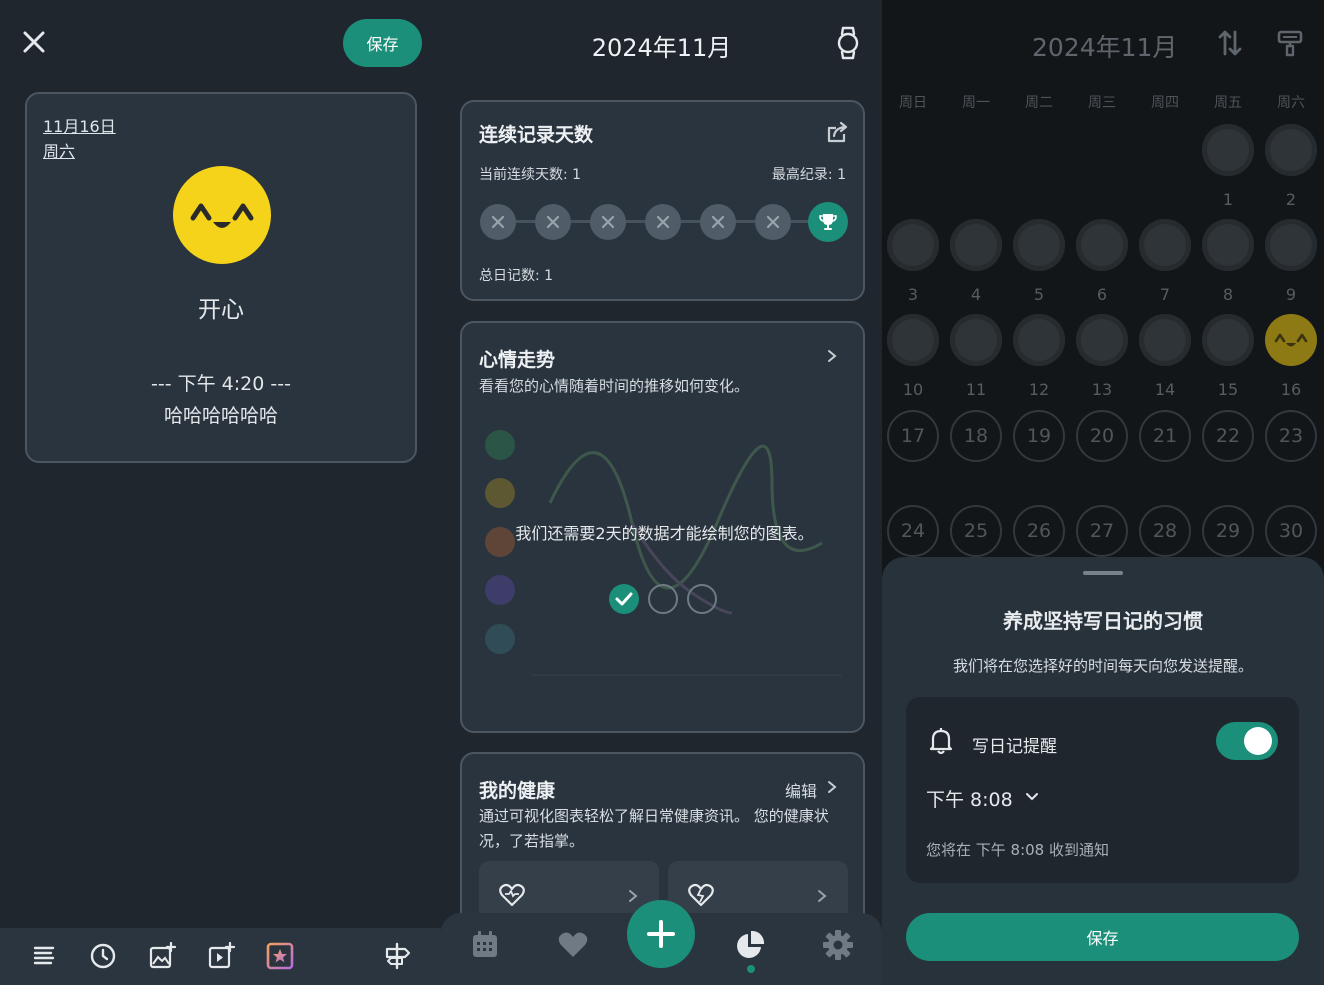 This screenshot has width=1324, height=985. Describe the element at coordinates (838, 945) in the screenshot. I see `gear-icon` at that location.